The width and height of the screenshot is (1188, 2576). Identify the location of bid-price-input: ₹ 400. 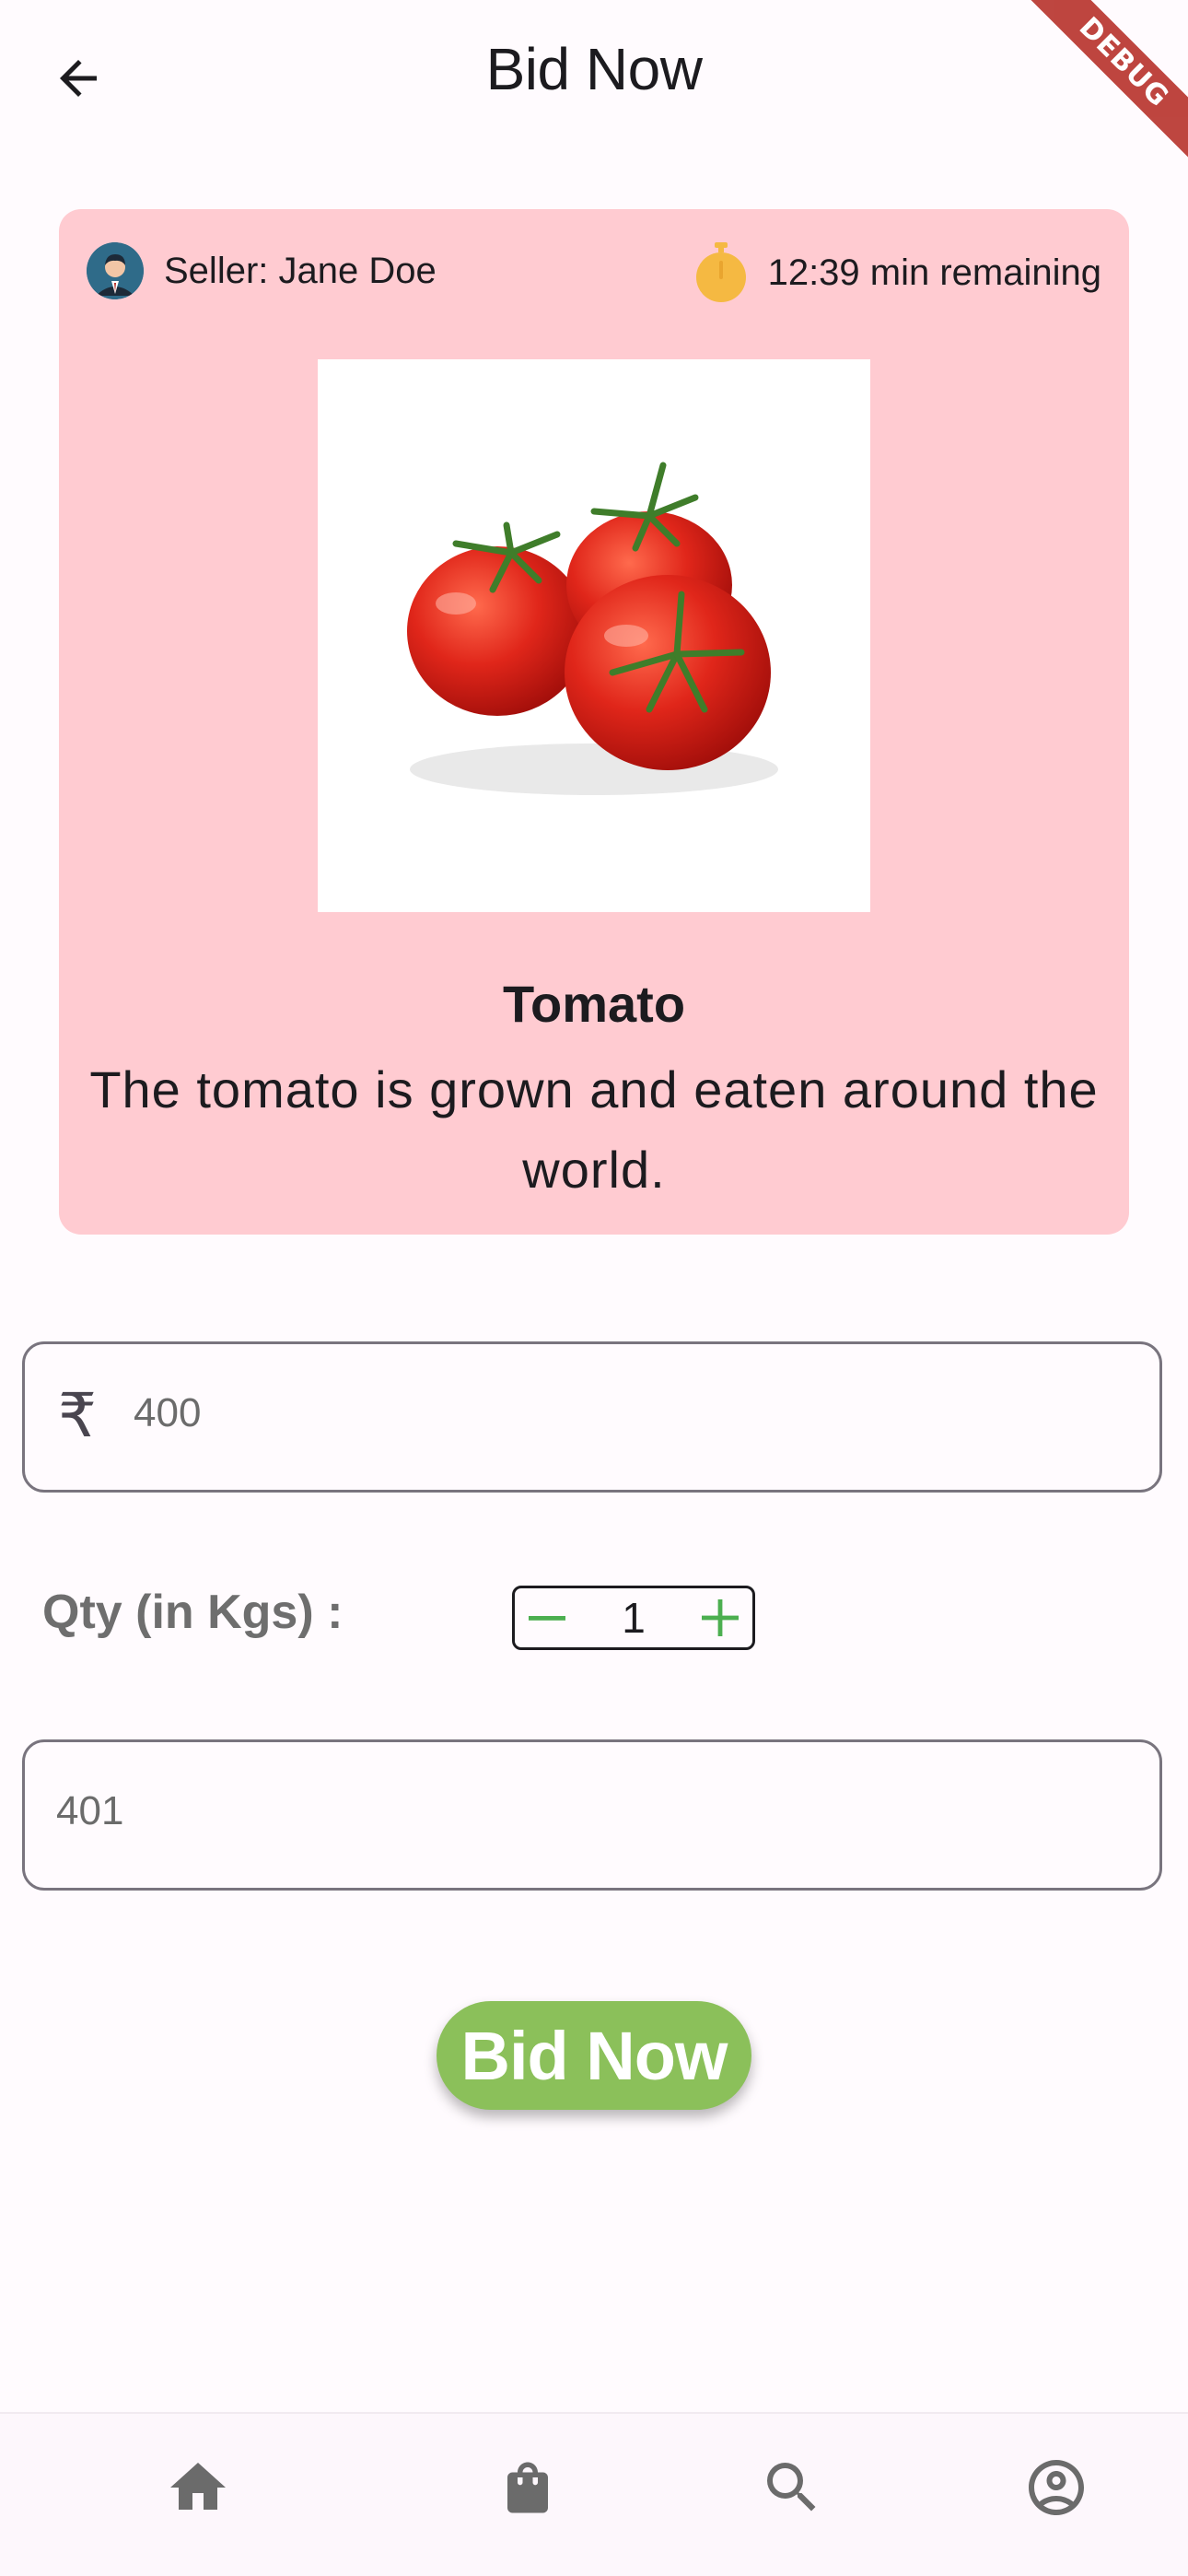
(592, 1417).